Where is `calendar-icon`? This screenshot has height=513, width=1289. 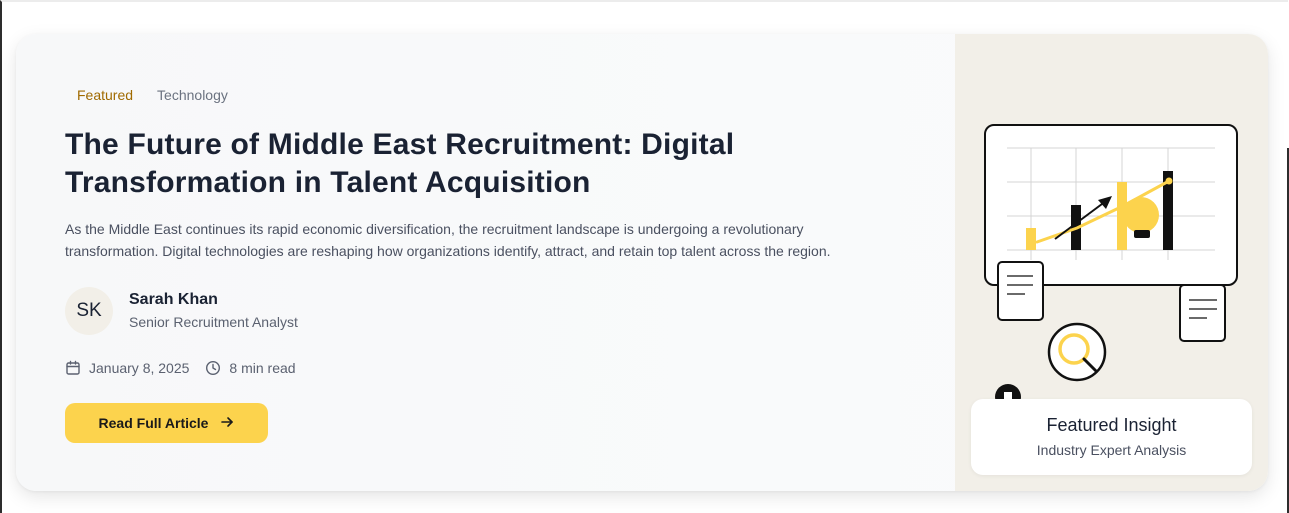 calendar-icon is located at coordinates (73, 368).